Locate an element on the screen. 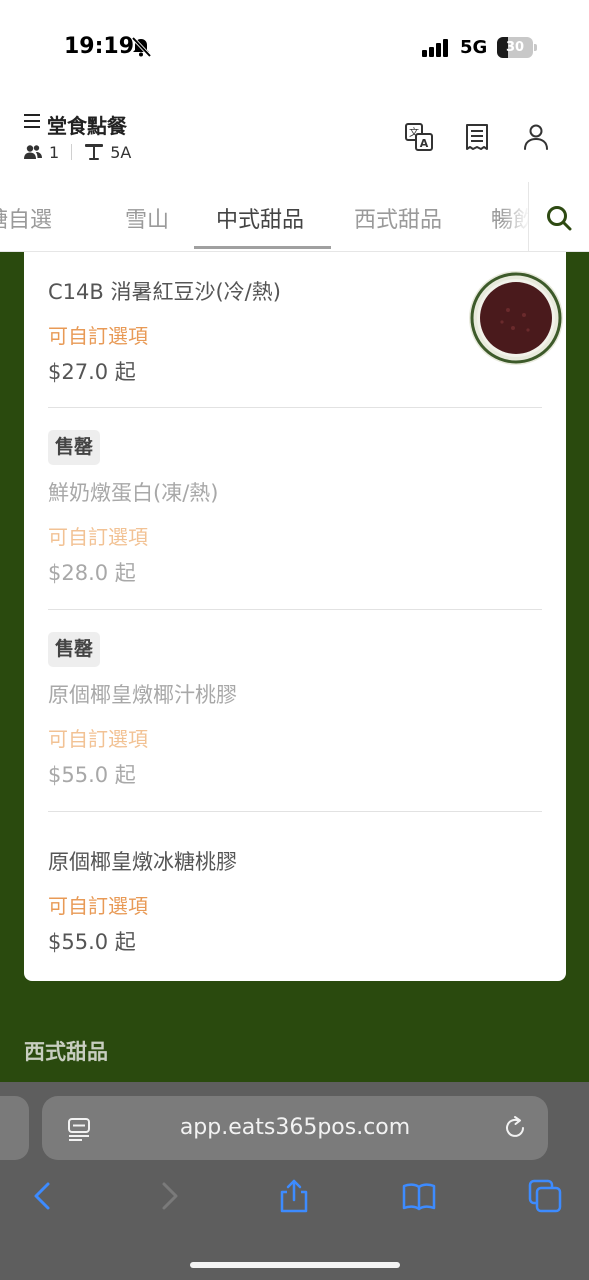 This screenshot has width=589, height=1280. back-icon is located at coordinates (42, 1196).